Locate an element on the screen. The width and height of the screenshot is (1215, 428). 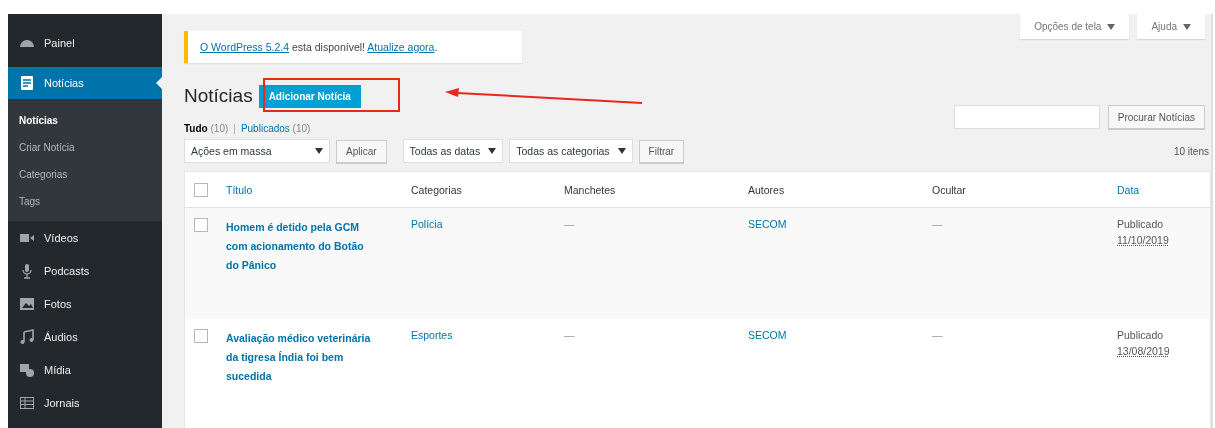
sidebar-item: Painel is located at coordinates (85, 42).